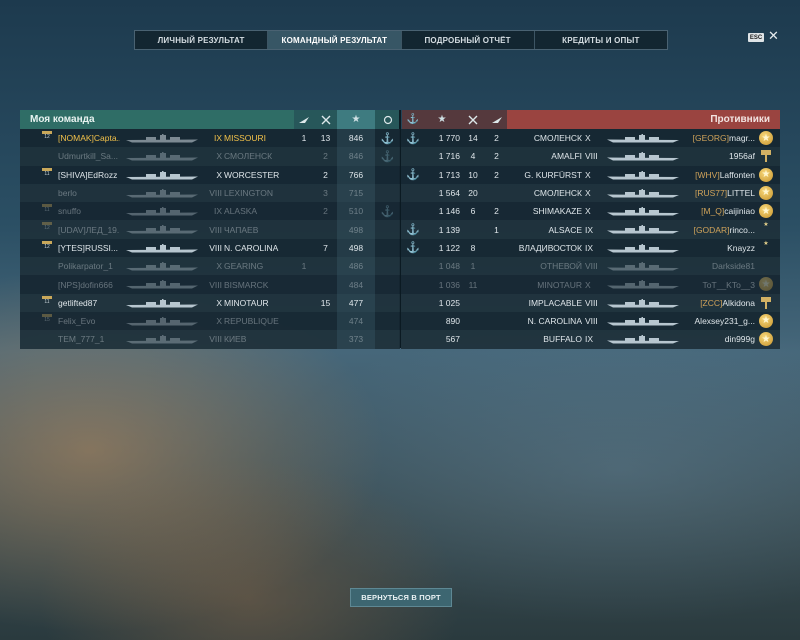 The height and width of the screenshot is (640, 800). Describe the element at coordinates (325, 211) in the screenshot. I see `frags-count: 2` at that location.